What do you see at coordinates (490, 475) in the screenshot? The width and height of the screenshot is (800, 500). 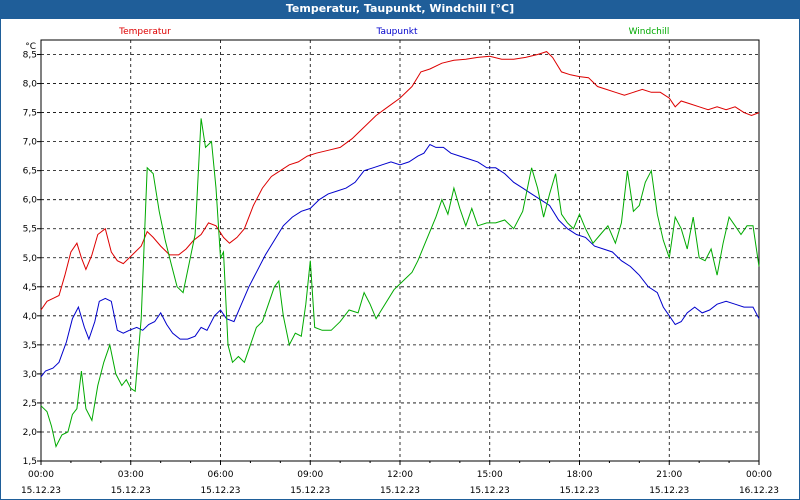 I see `x-tick-time-label: 15:00` at bounding box center [490, 475].